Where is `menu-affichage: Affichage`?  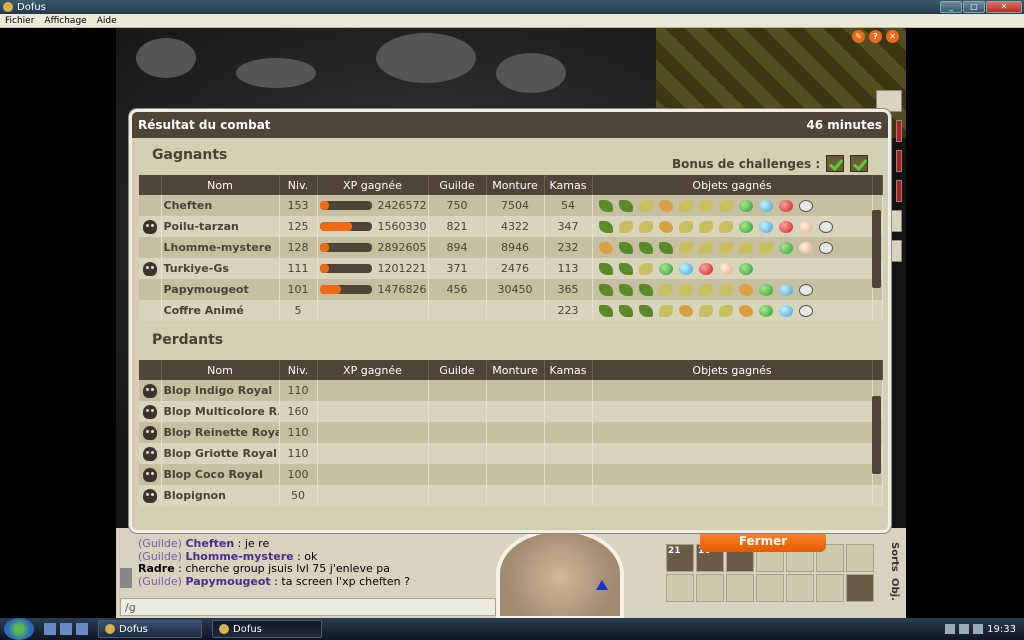
menu-affichage: Affichage is located at coordinates (65, 21).